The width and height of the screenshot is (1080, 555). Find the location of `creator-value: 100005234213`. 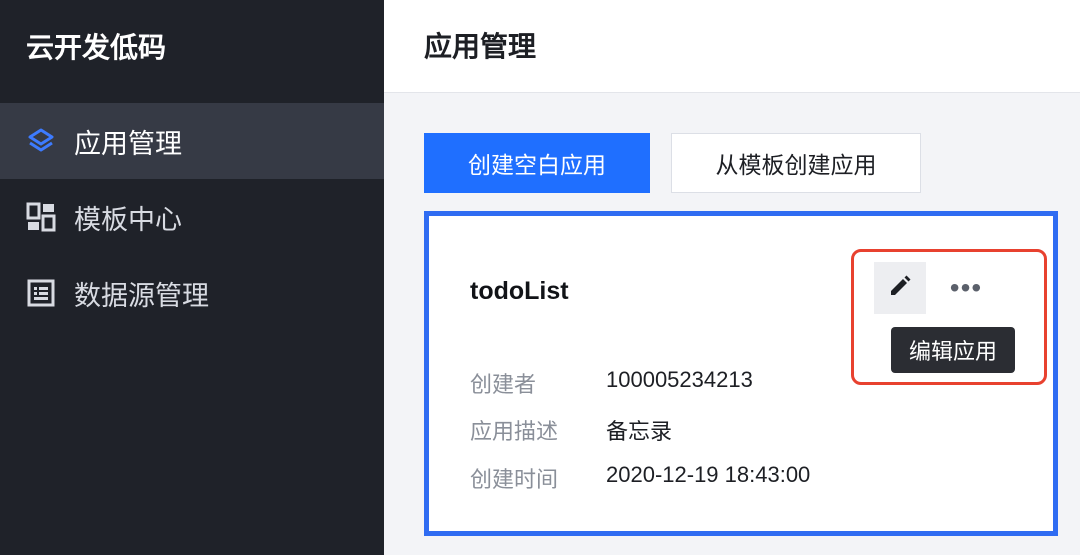

creator-value: 100005234213 is located at coordinates (679, 379).